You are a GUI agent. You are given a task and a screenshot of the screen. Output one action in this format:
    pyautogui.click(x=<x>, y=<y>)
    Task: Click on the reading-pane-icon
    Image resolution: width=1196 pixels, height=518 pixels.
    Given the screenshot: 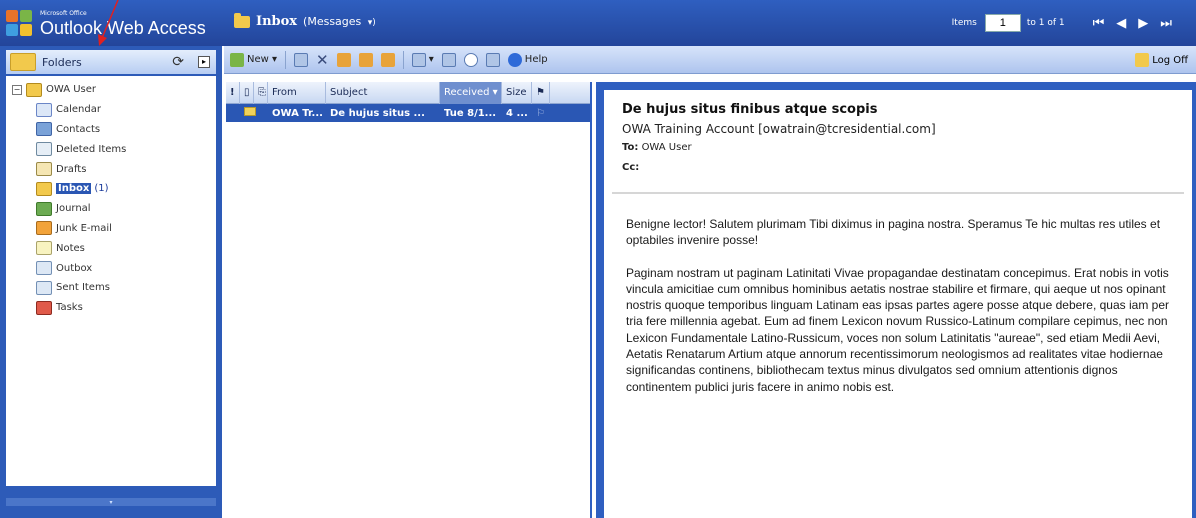 What is the action you would take?
    pyautogui.click(x=418, y=59)
    